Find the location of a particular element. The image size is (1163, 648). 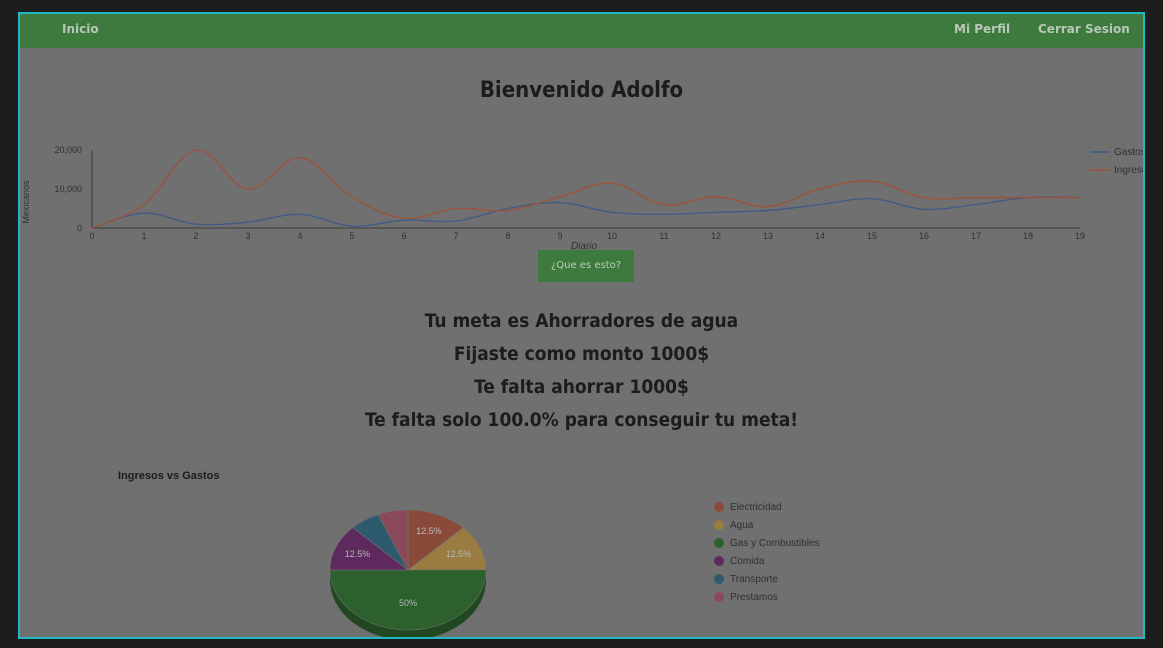

series-line-gastos is located at coordinates (586, 212).